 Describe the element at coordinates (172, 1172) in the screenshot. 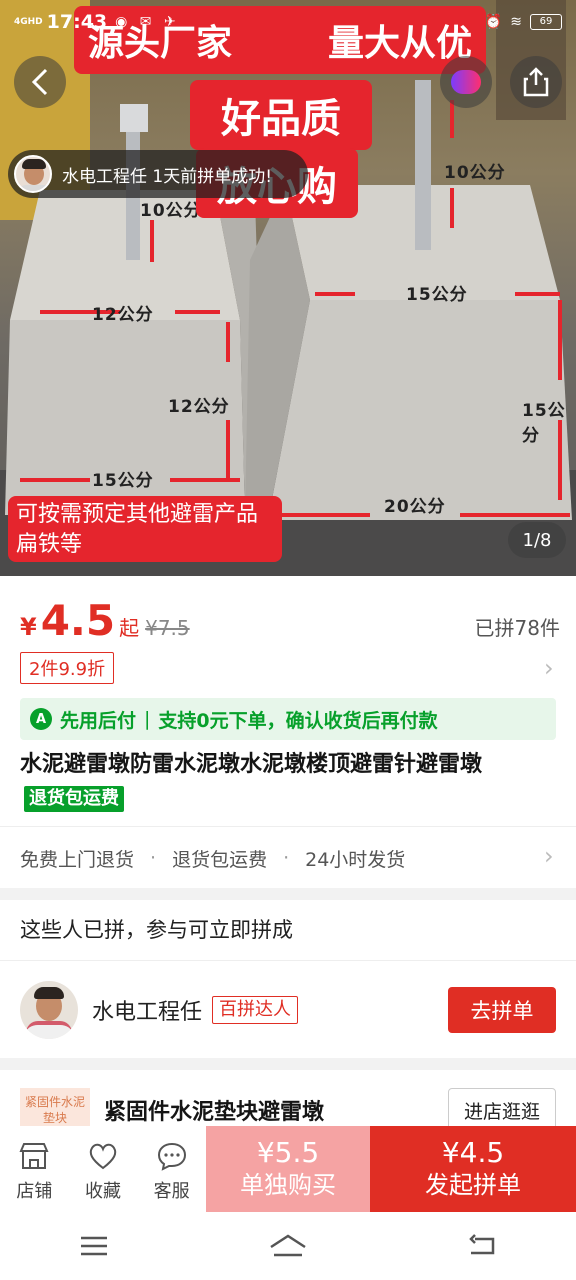

I see `customer-service-button: 客服` at that location.